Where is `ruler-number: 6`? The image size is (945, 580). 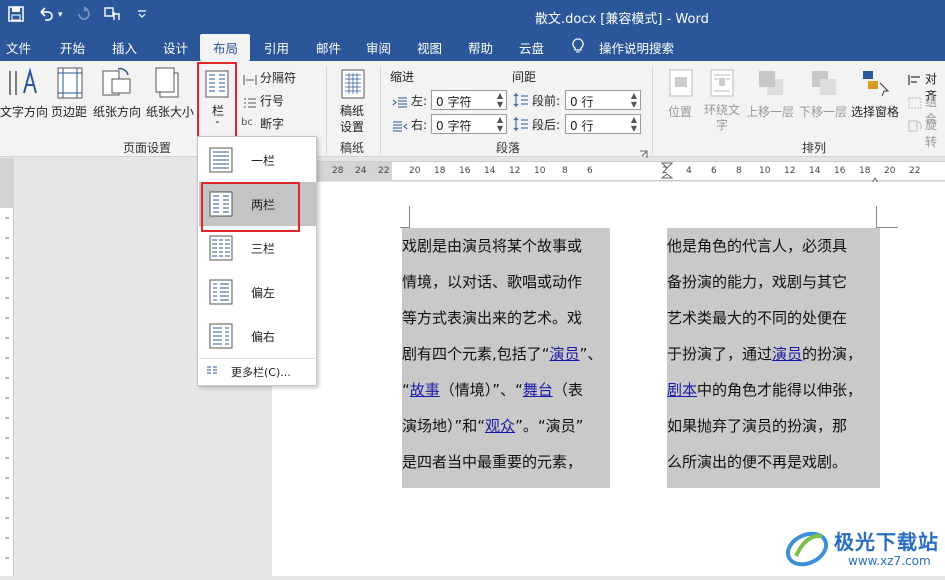
ruler-number: 6 is located at coordinates (714, 171).